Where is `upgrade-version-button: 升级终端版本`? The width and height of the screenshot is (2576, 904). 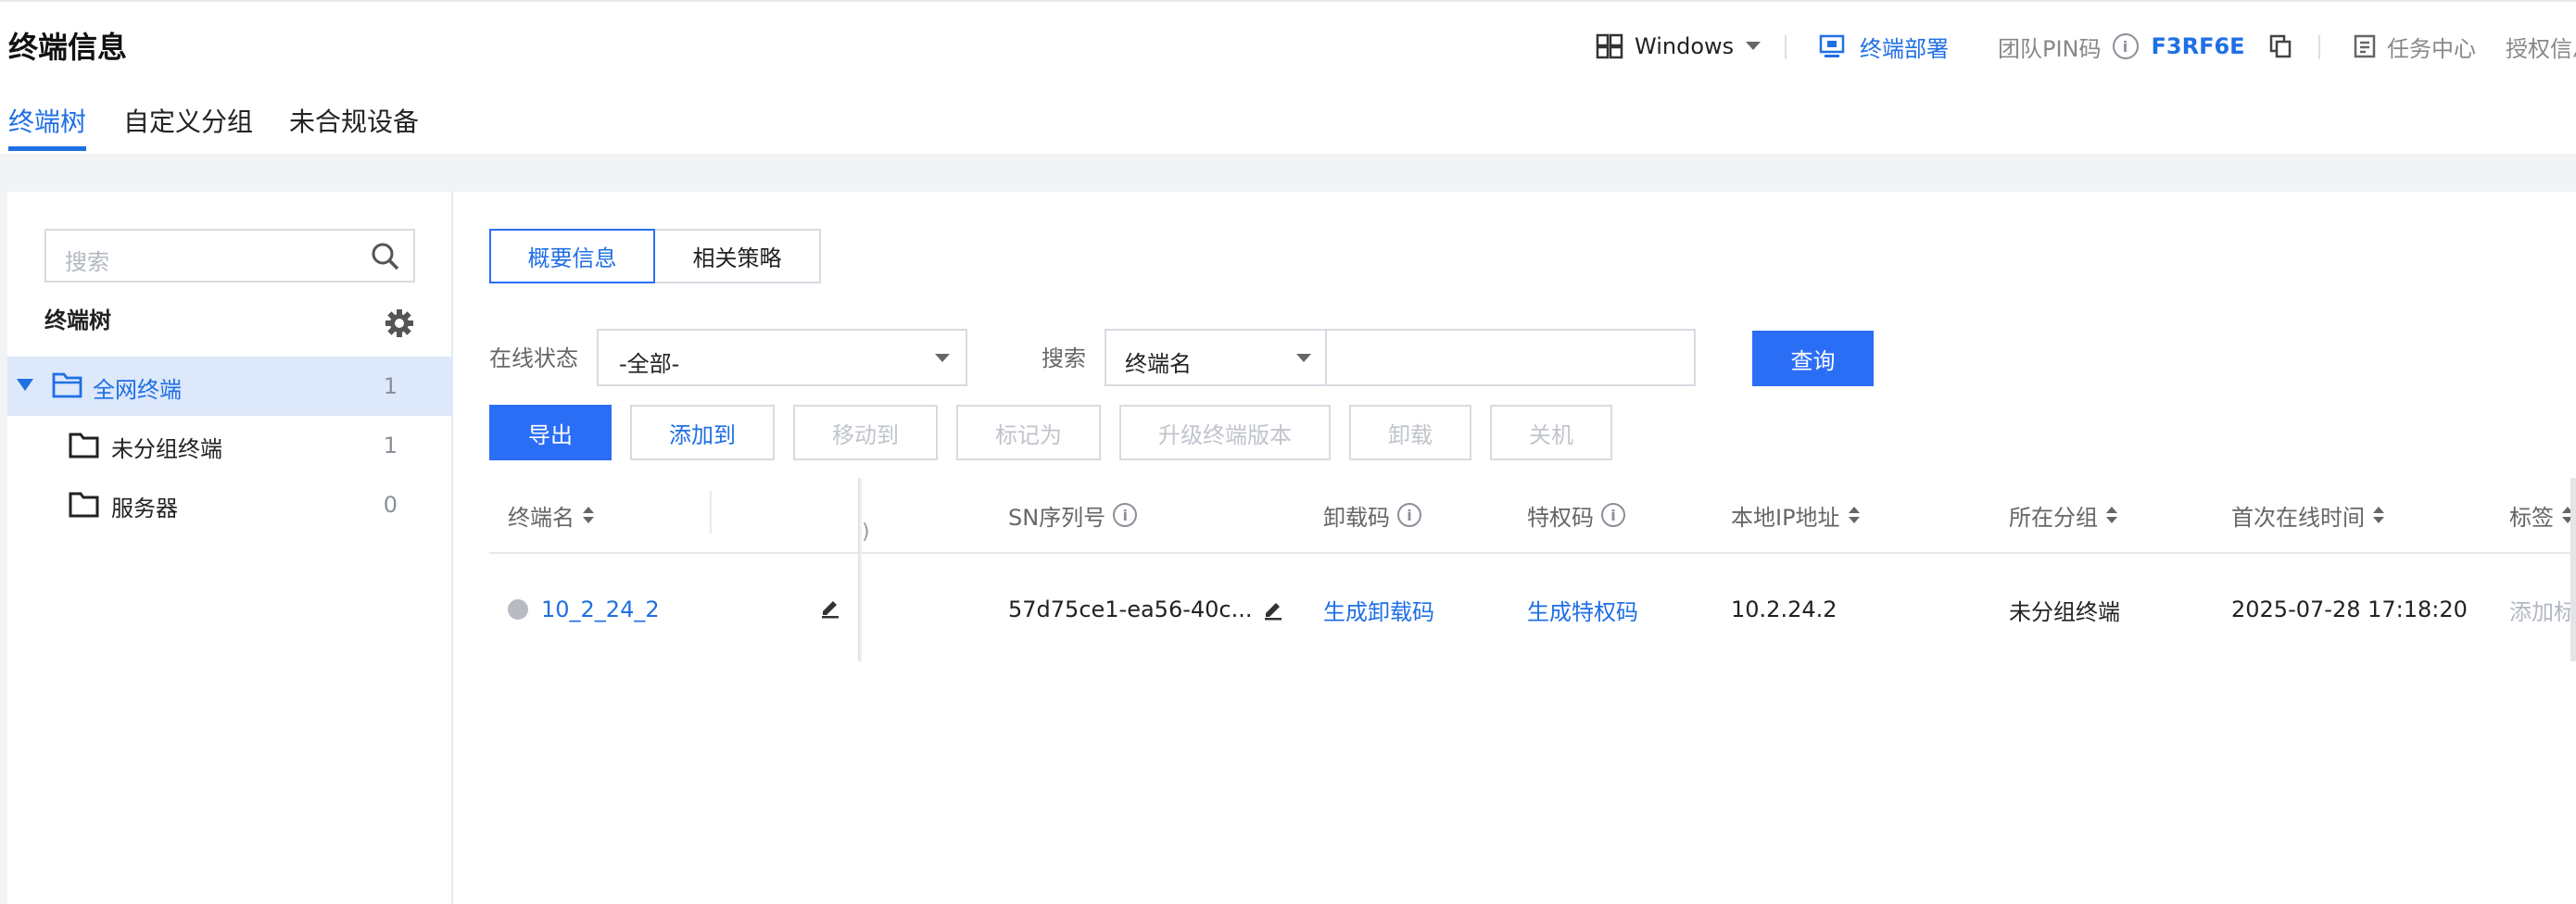
upgrade-version-button: 升级终端版本 is located at coordinates (1225, 432).